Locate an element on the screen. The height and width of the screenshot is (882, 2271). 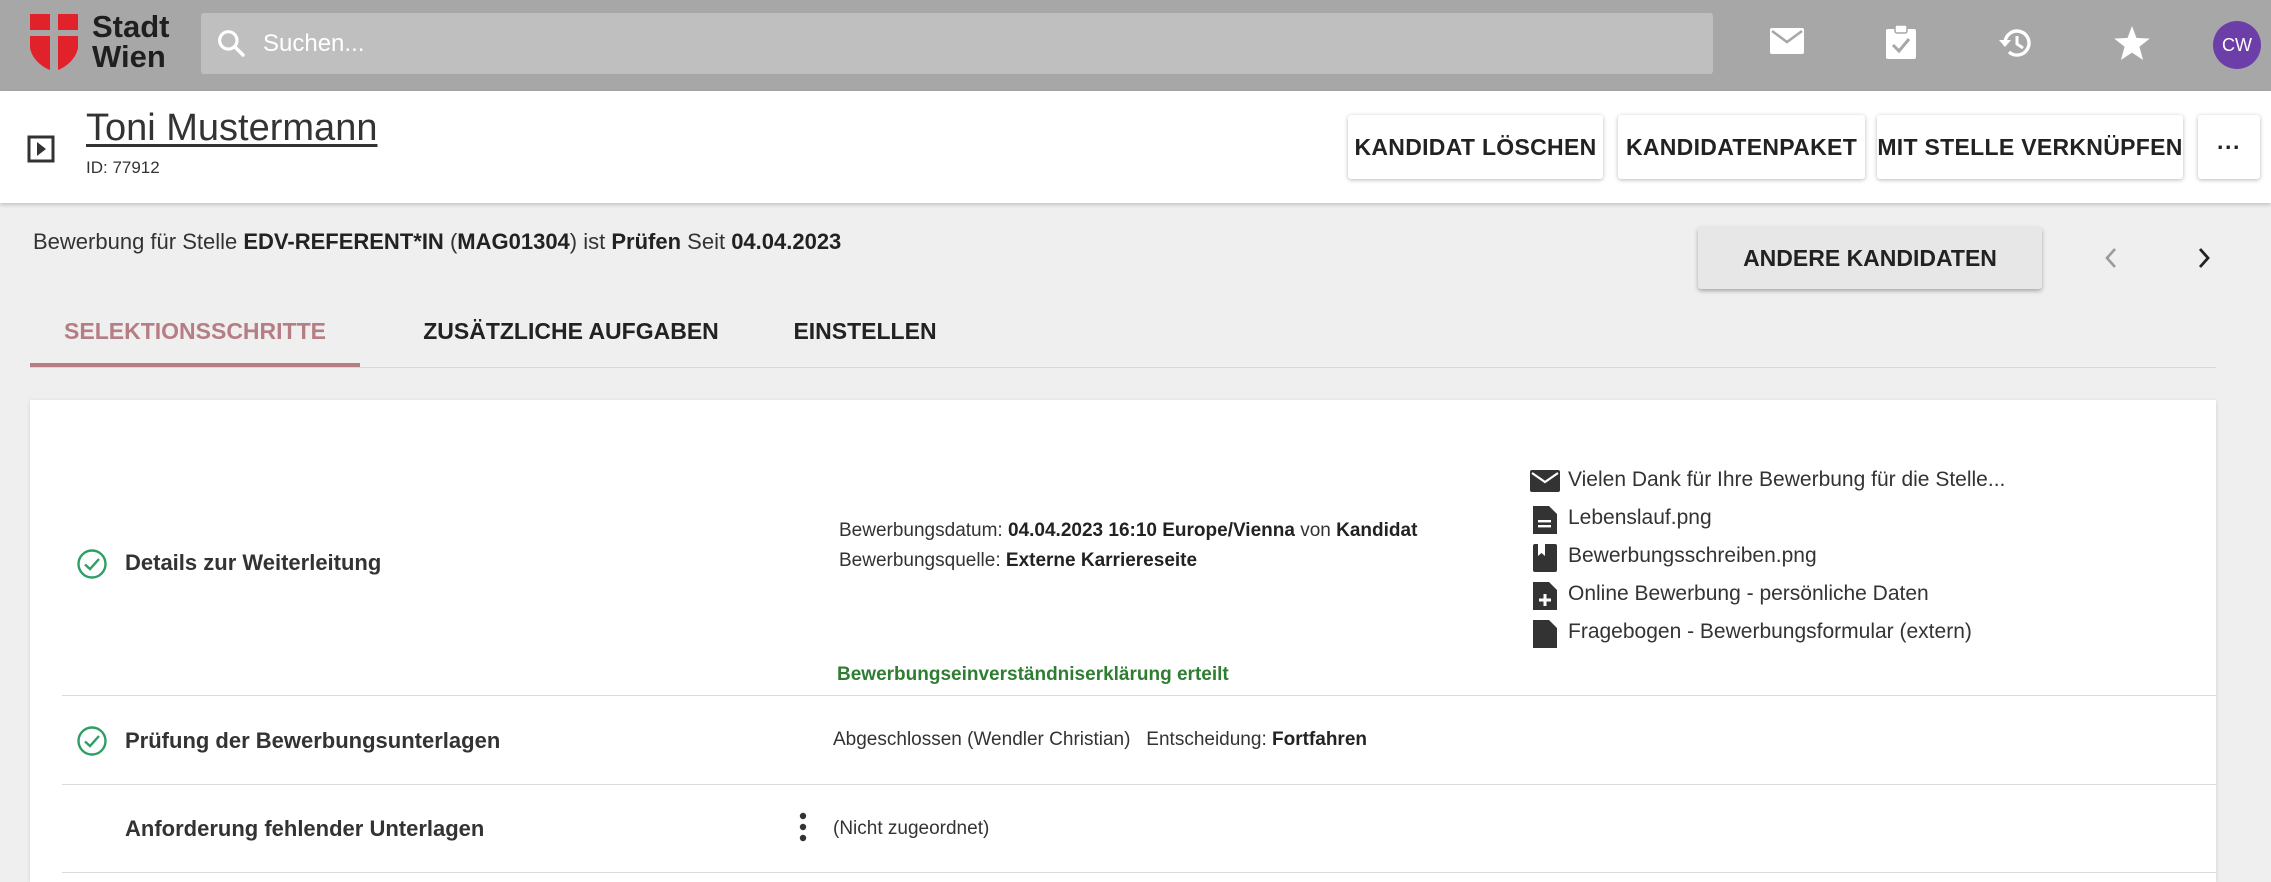
more-vertical-icon is located at coordinates (803, 827).